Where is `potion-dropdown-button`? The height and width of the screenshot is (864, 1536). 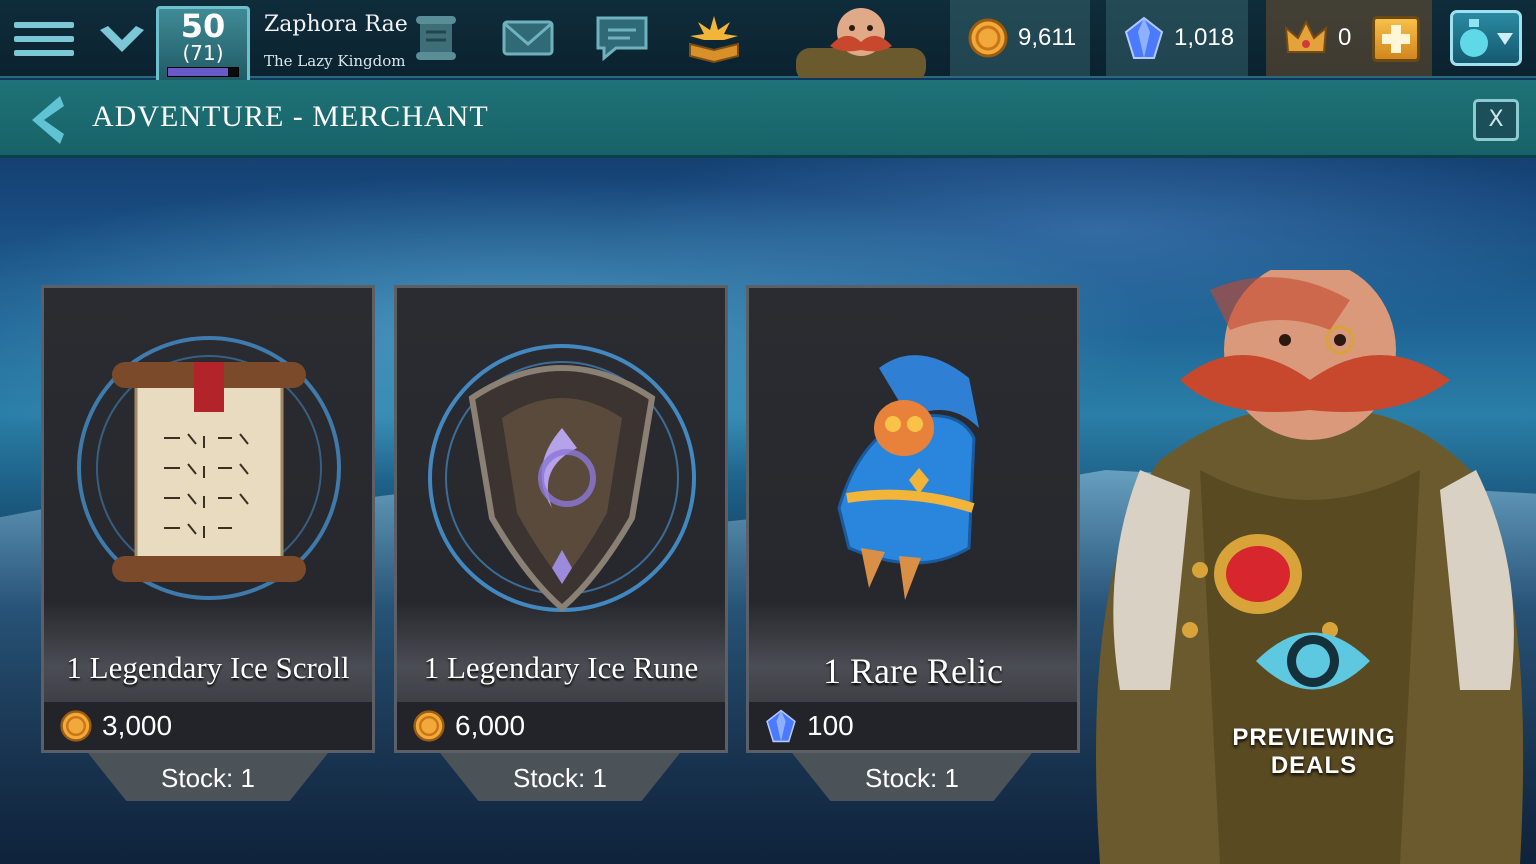
potion-dropdown-button is located at coordinates (1486, 38).